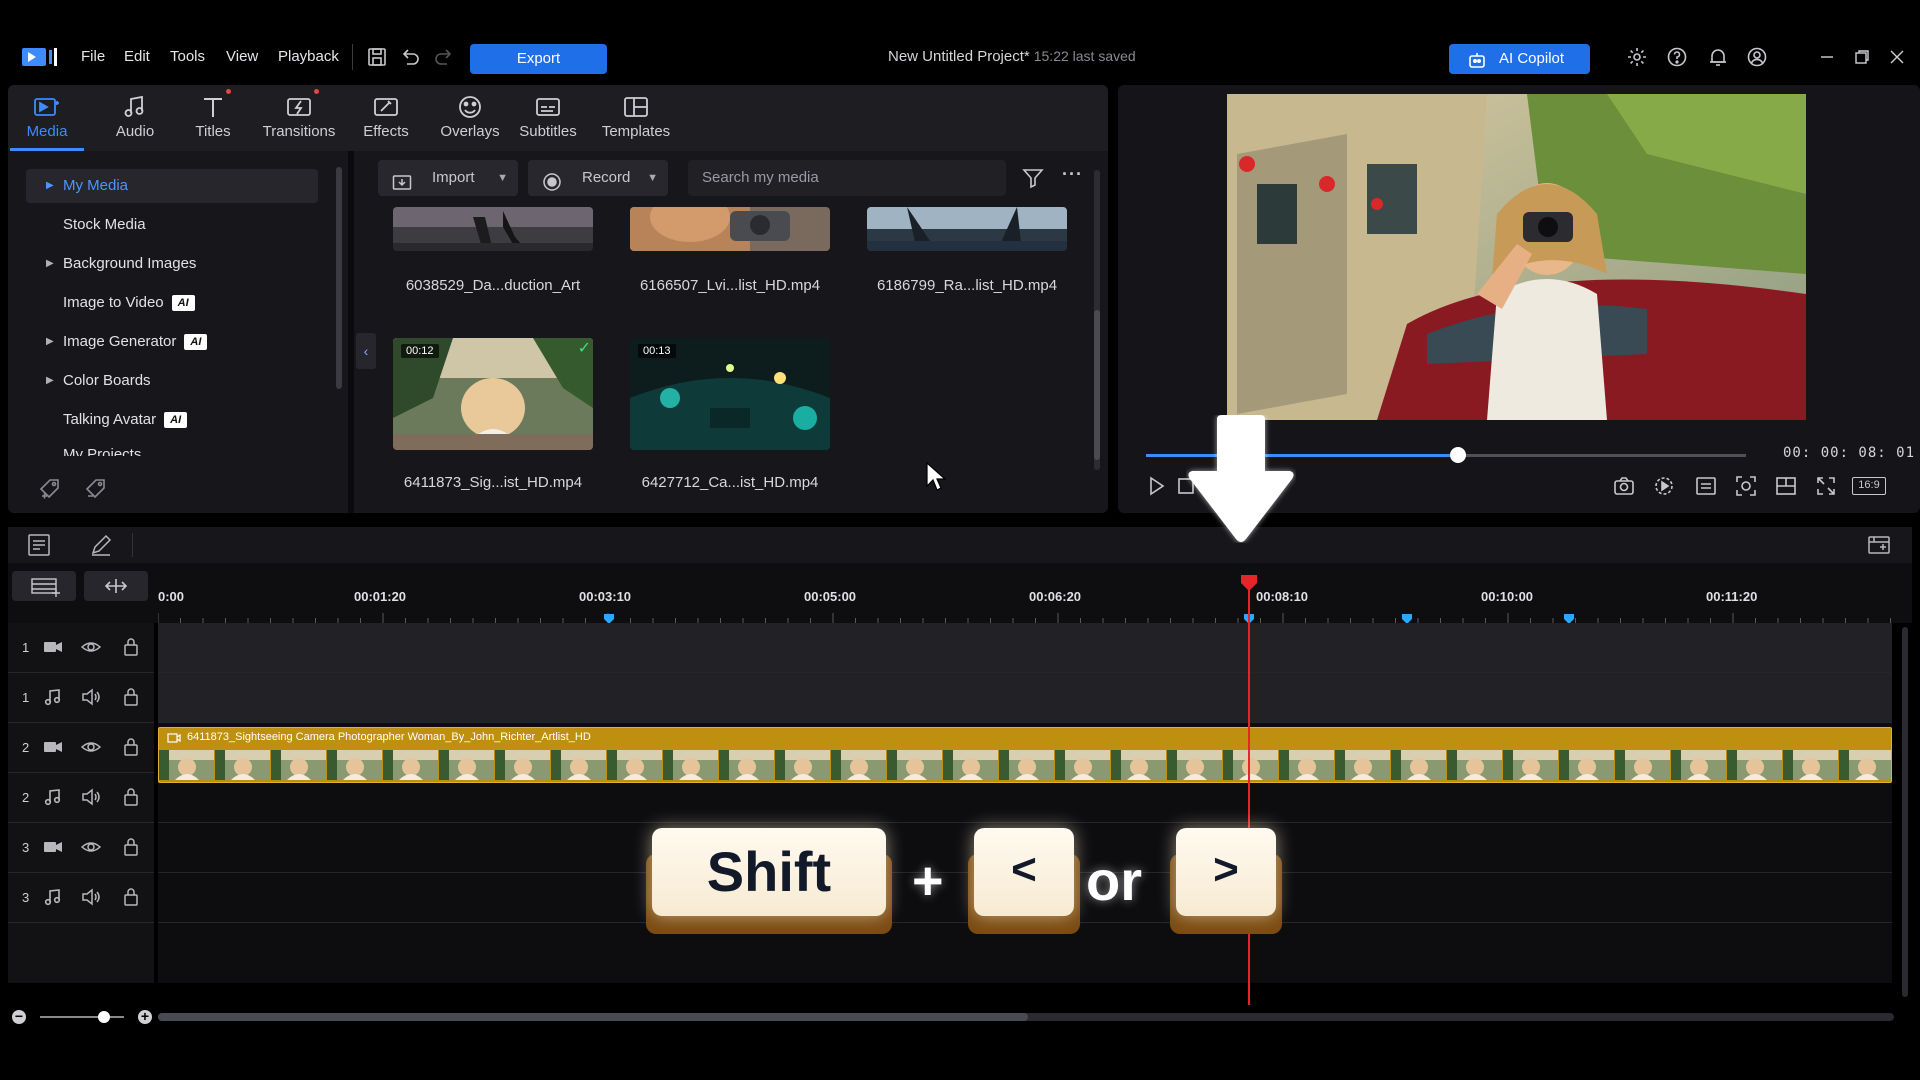 This screenshot has height=1080, width=1920. I want to click on sidebar-item-background-images: ▶ Background Images, so click(172, 264).